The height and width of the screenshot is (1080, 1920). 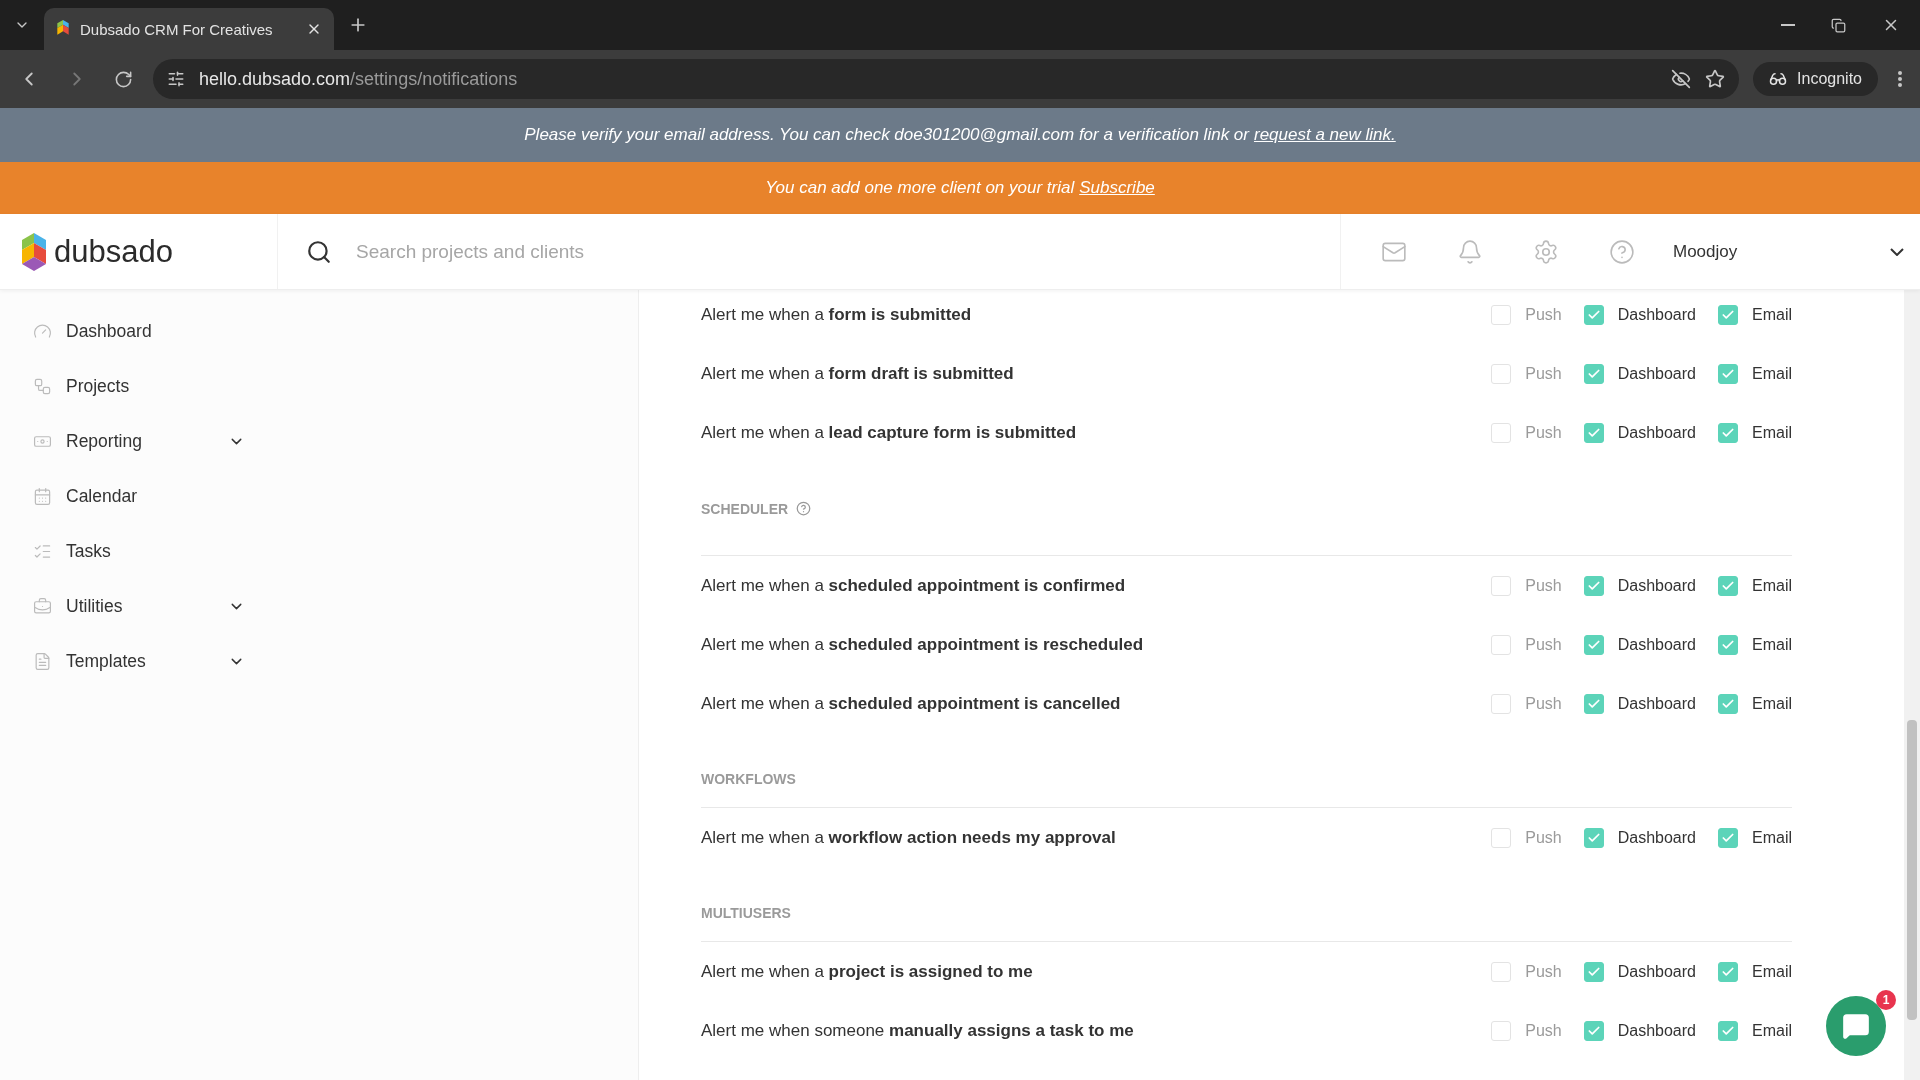 What do you see at coordinates (63, 29) in the screenshot?
I see `favicon-icon` at bounding box center [63, 29].